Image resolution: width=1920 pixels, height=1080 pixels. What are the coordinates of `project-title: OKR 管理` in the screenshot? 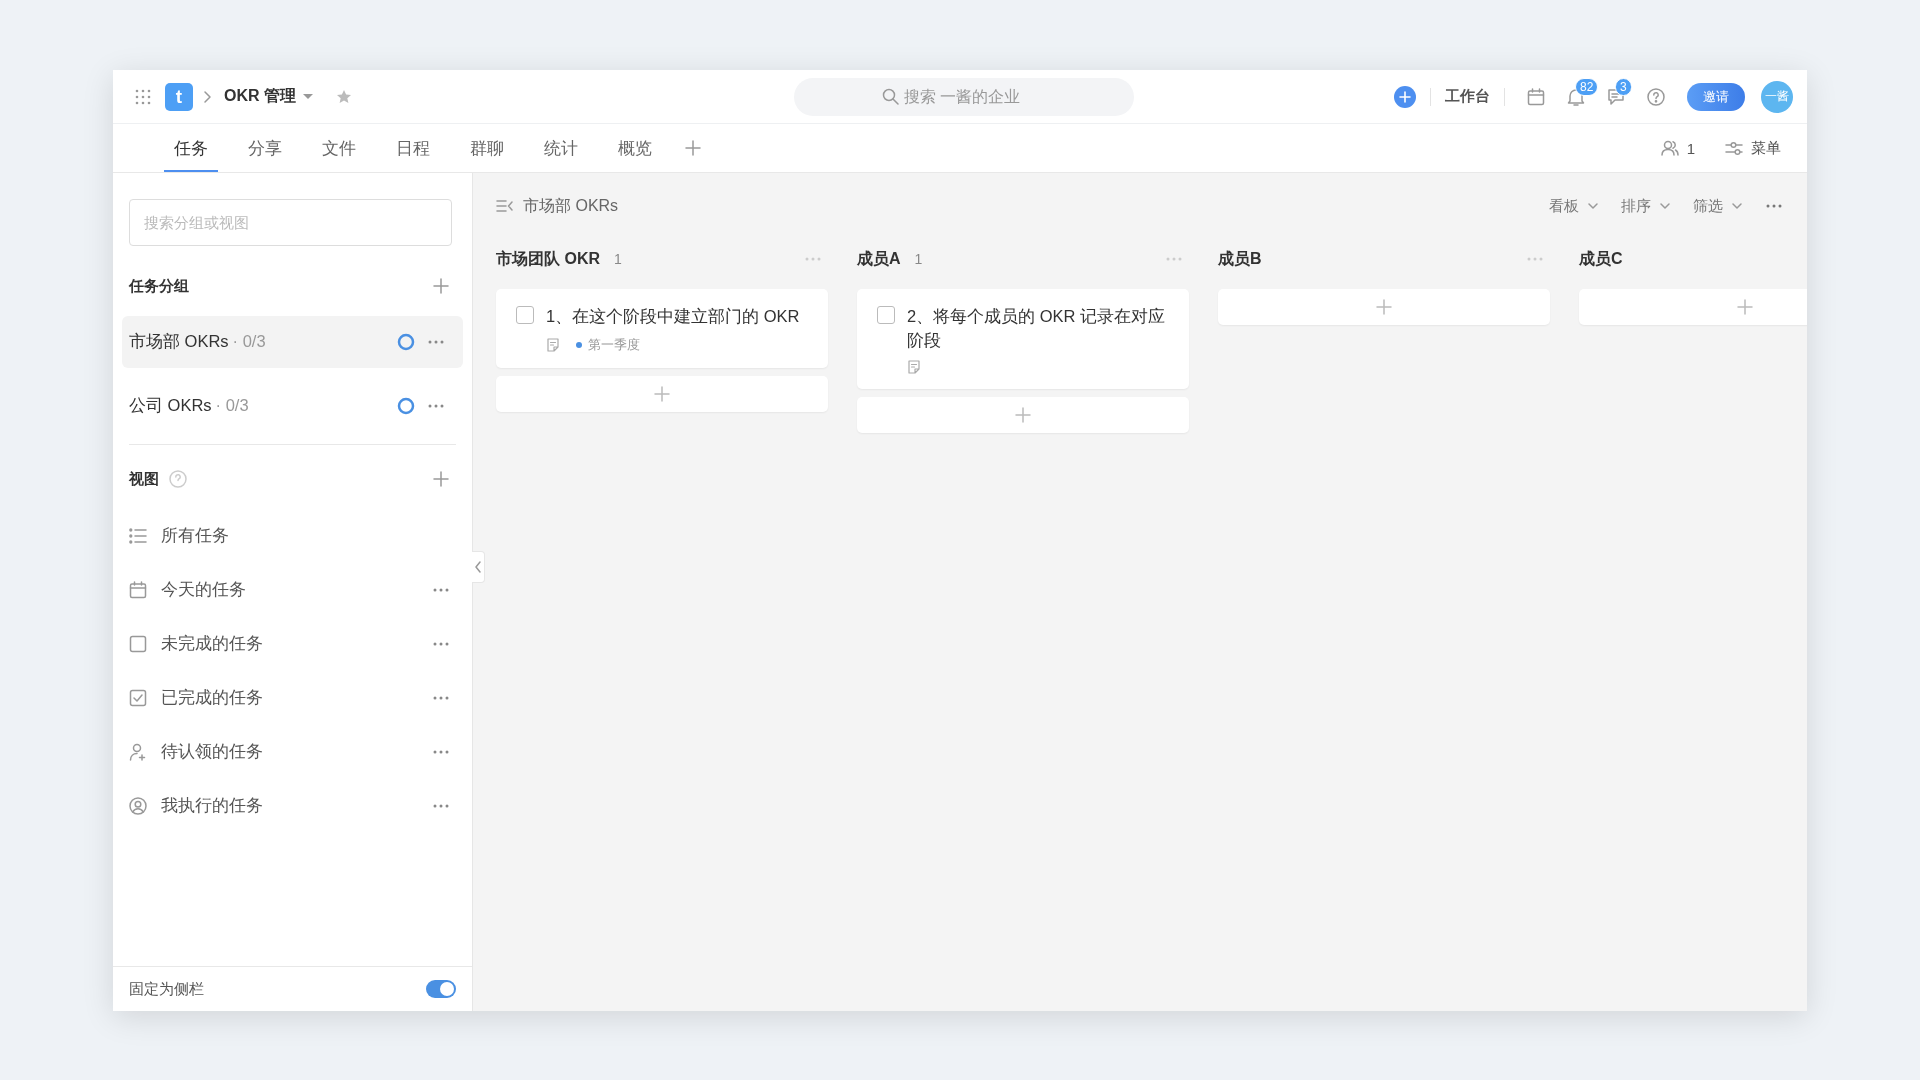 It's located at (260, 96).